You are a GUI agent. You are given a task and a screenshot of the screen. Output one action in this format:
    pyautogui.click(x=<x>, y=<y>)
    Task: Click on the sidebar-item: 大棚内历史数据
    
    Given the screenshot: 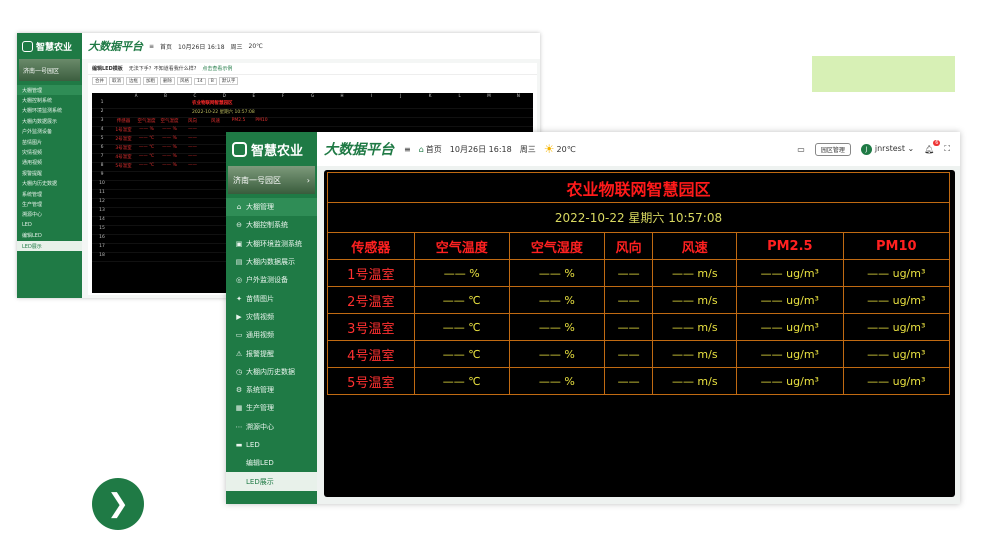 What is the action you would take?
    pyautogui.click(x=49, y=184)
    